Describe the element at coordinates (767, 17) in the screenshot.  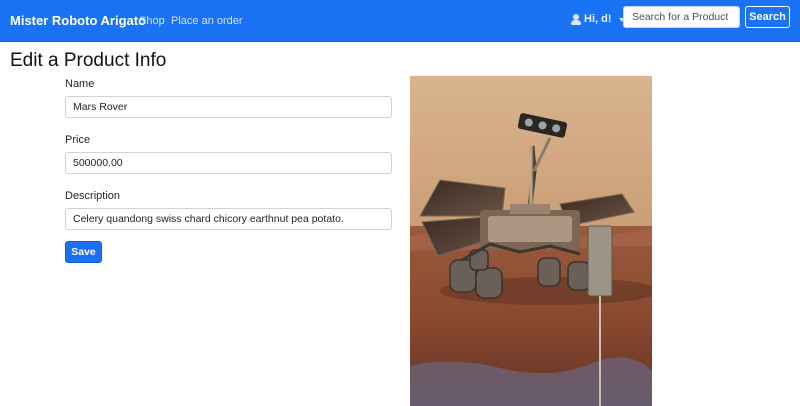
I see `search-button: Search` at that location.